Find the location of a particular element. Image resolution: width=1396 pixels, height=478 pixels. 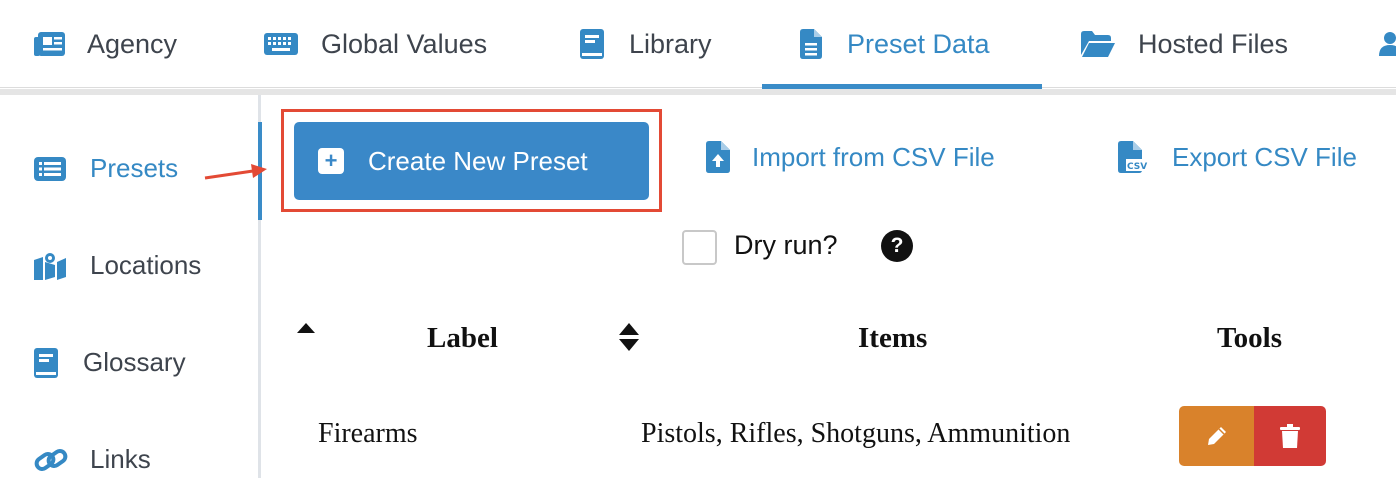

edit-button is located at coordinates (1216, 436).